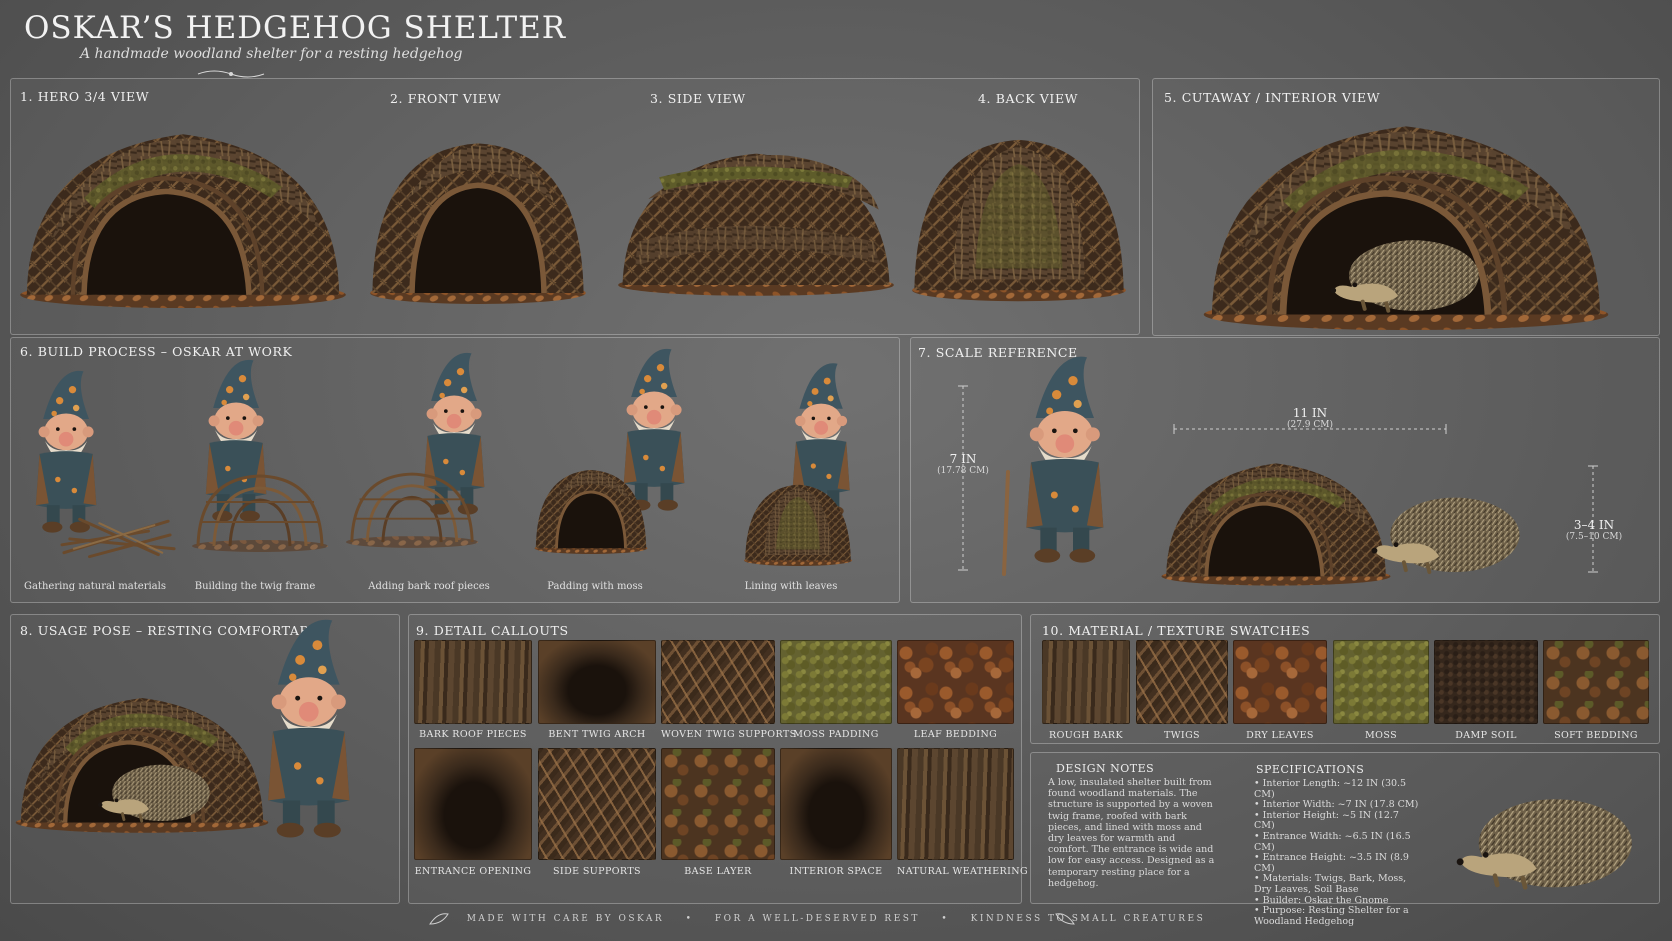 The height and width of the screenshot is (941, 1672). What do you see at coordinates (1337, 842) in the screenshot?
I see `spec-item: Entrance Width: ~6.5 IN (16.5 CM)` at bounding box center [1337, 842].